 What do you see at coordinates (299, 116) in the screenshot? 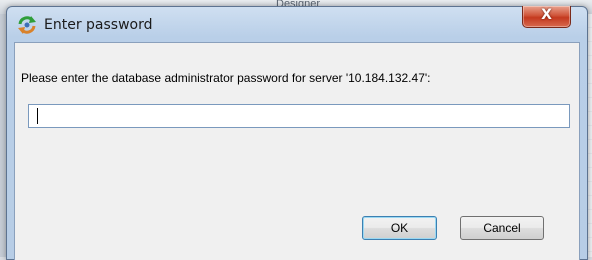
I see `password-input` at bounding box center [299, 116].